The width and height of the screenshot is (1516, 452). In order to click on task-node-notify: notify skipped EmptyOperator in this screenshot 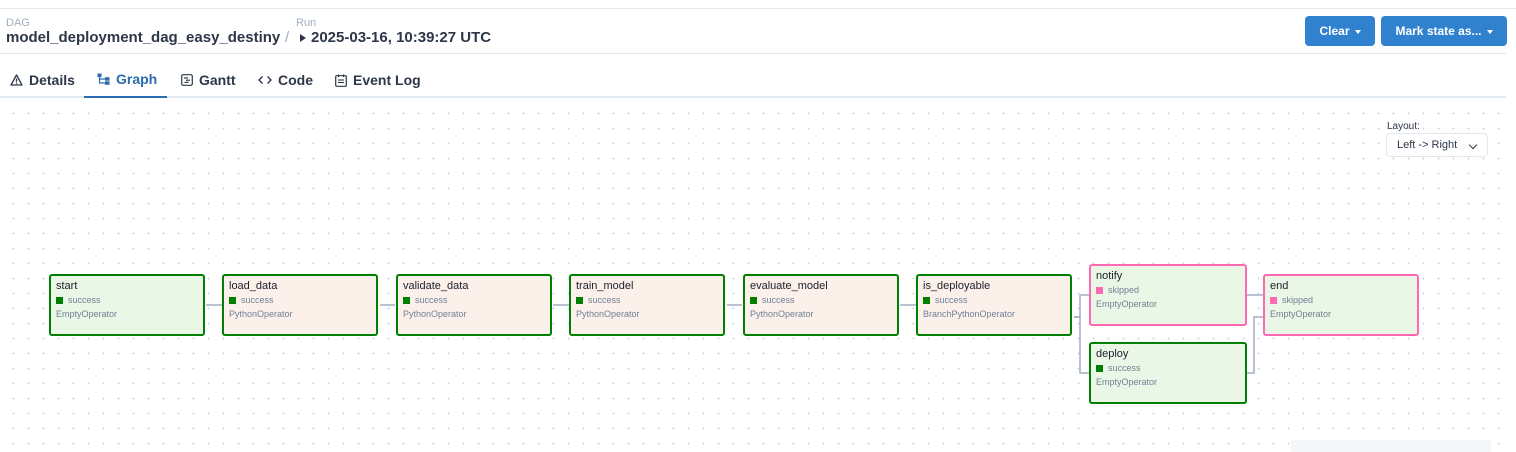, I will do `click(1168, 295)`.